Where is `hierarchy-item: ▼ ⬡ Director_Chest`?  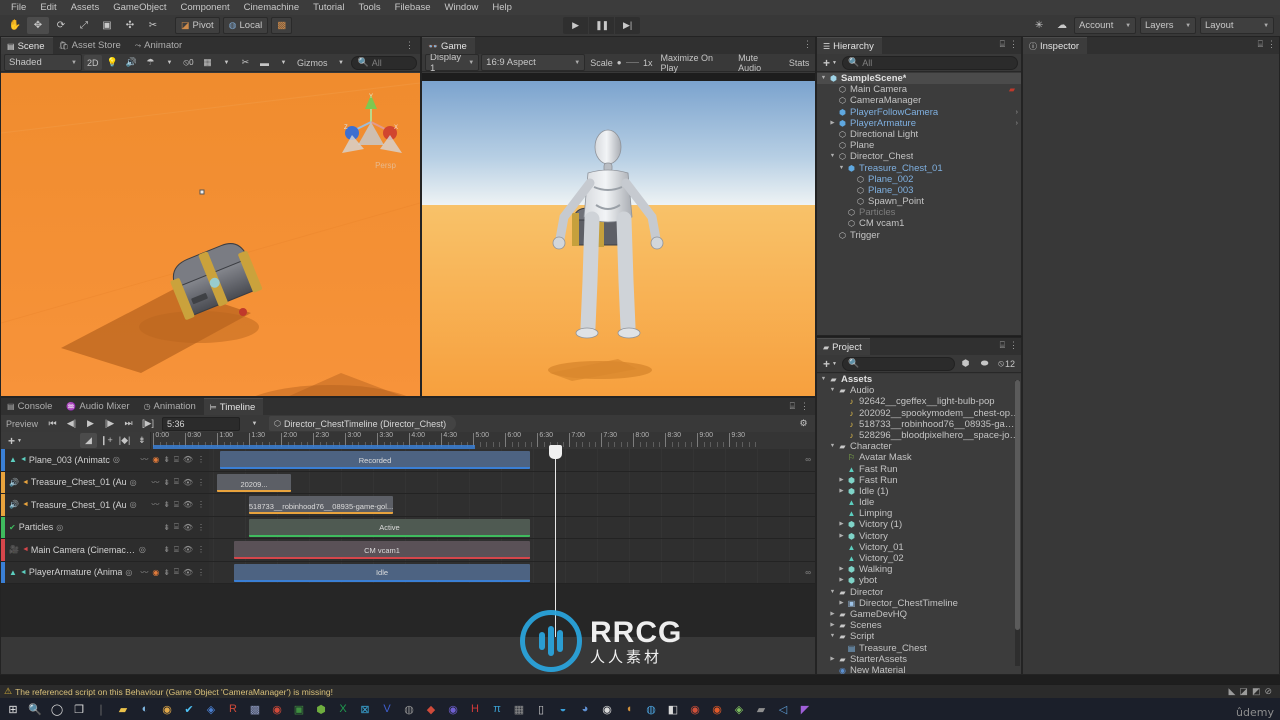
hierarchy-item: ▼ ⬡ Director_Chest is located at coordinates (919, 156).